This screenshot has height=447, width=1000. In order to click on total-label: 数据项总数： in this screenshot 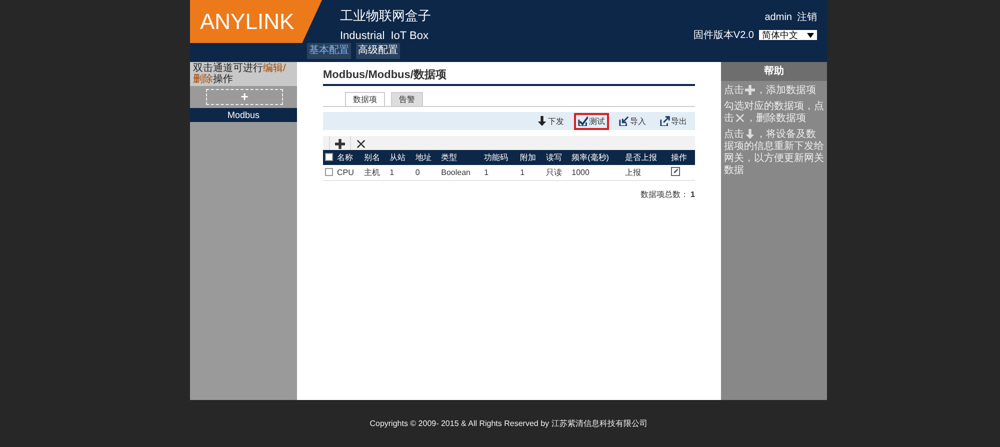, I will do `click(664, 194)`.